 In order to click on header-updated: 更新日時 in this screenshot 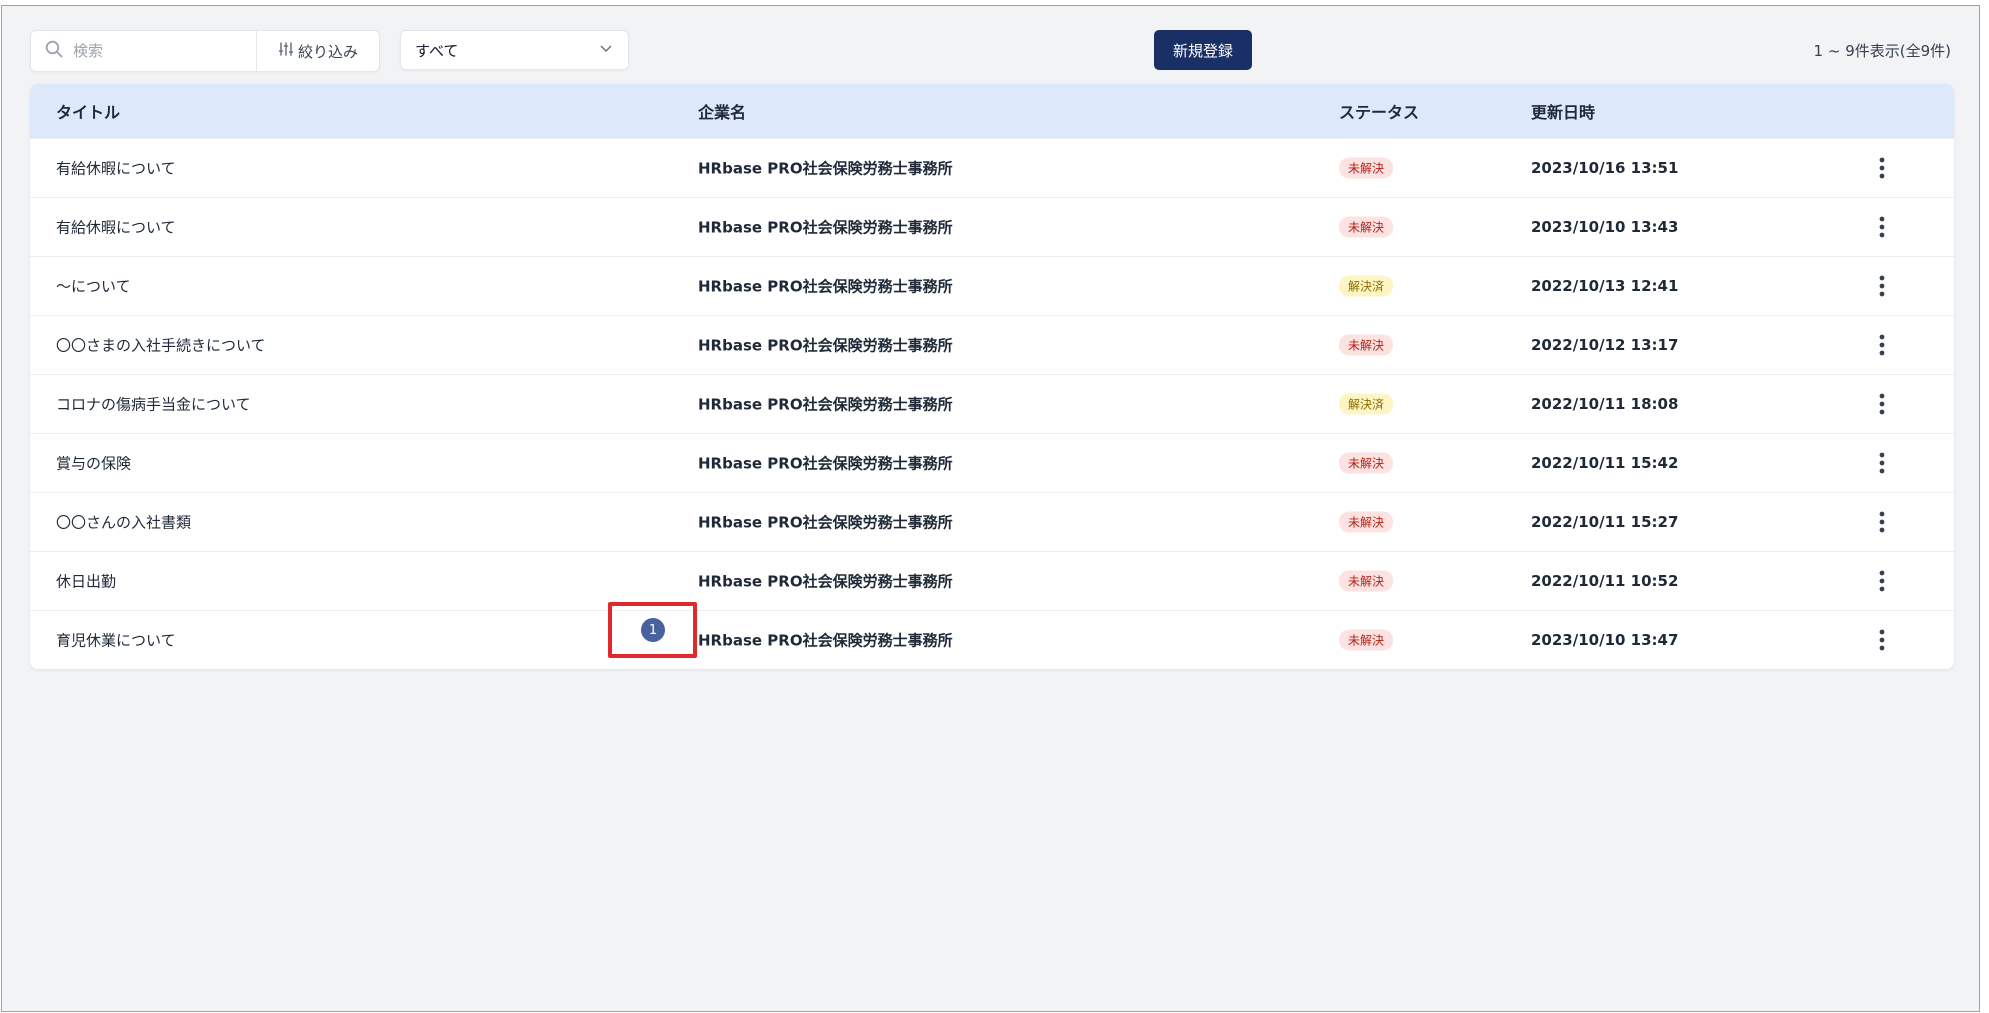, I will do `click(1563, 112)`.